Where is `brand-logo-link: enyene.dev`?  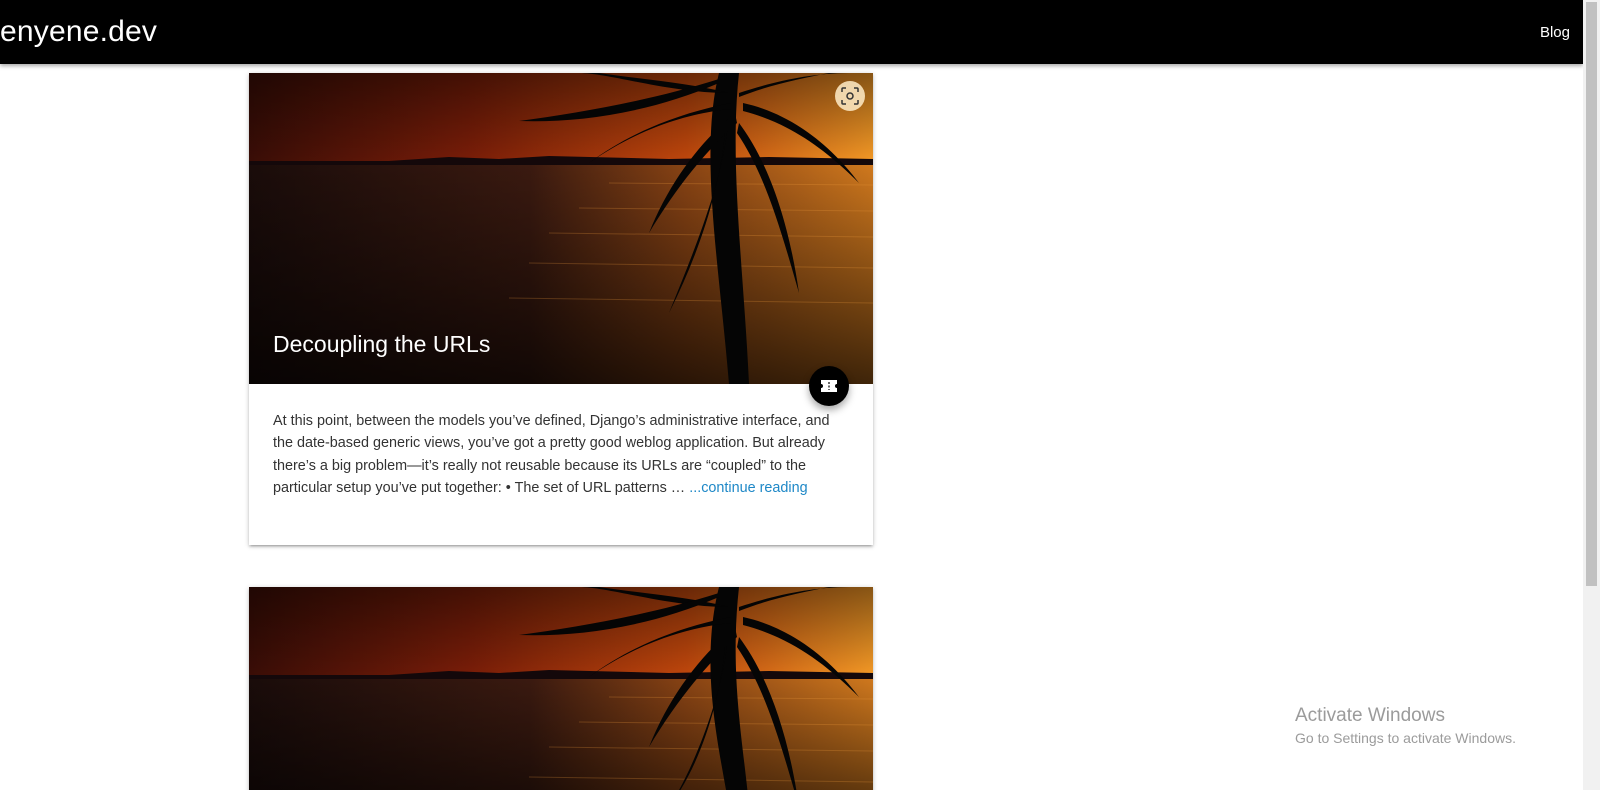
brand-logo-link: enyene.dev is located at coordinates (78, 32).